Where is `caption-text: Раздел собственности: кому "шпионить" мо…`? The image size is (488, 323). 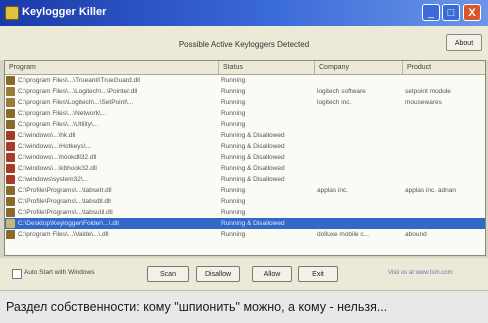 caption-text: Раздел собственности: кому "шпионить" мо… is located at coordinates (197, 307).